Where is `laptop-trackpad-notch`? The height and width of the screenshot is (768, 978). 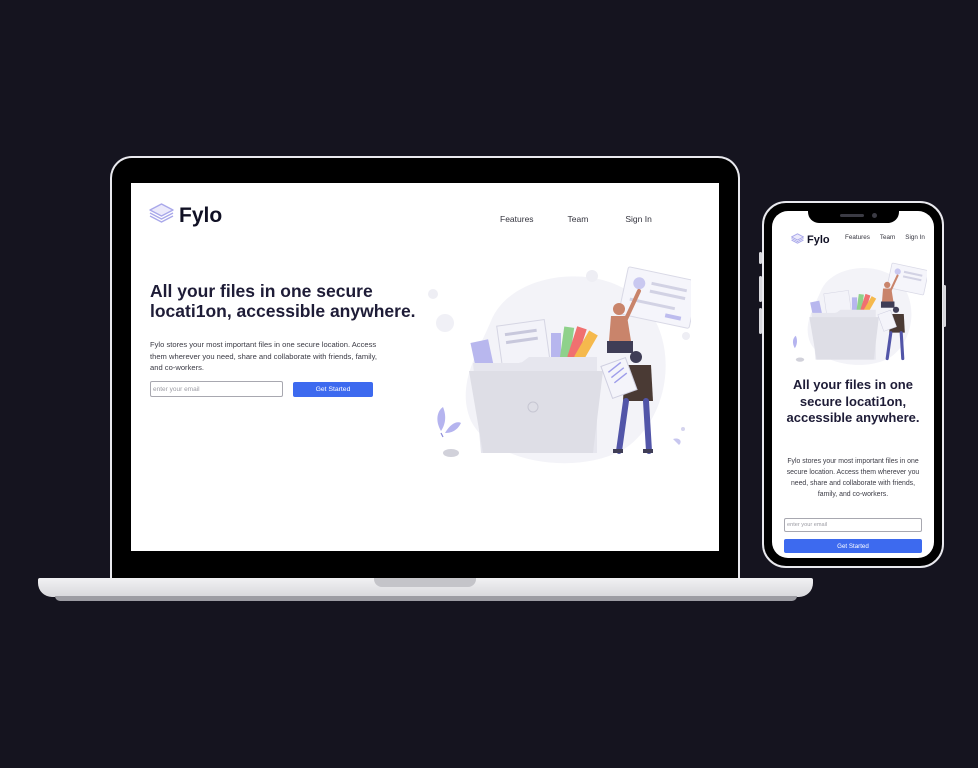
laptop-trackpad-notch is located at coordinates (425, 582).